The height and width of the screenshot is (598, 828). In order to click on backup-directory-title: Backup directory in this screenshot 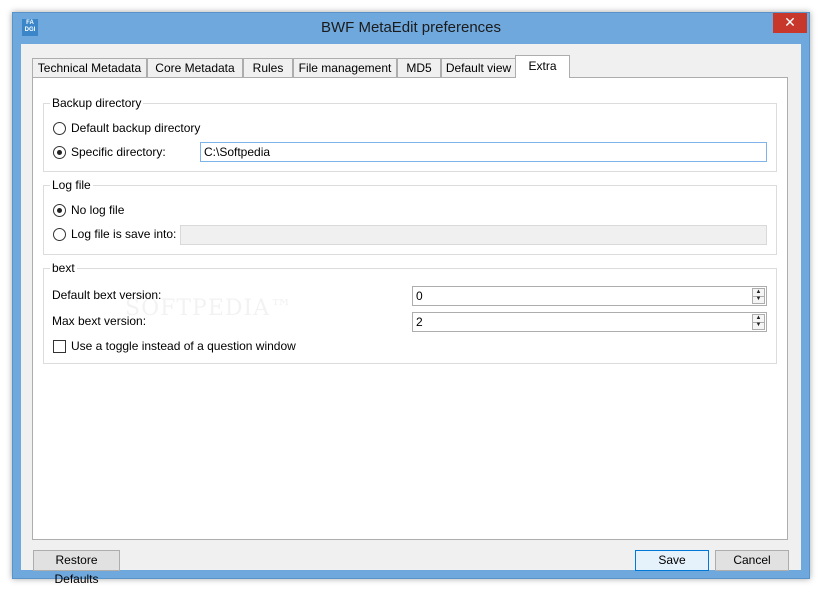, I will do `click(97, 103)`.